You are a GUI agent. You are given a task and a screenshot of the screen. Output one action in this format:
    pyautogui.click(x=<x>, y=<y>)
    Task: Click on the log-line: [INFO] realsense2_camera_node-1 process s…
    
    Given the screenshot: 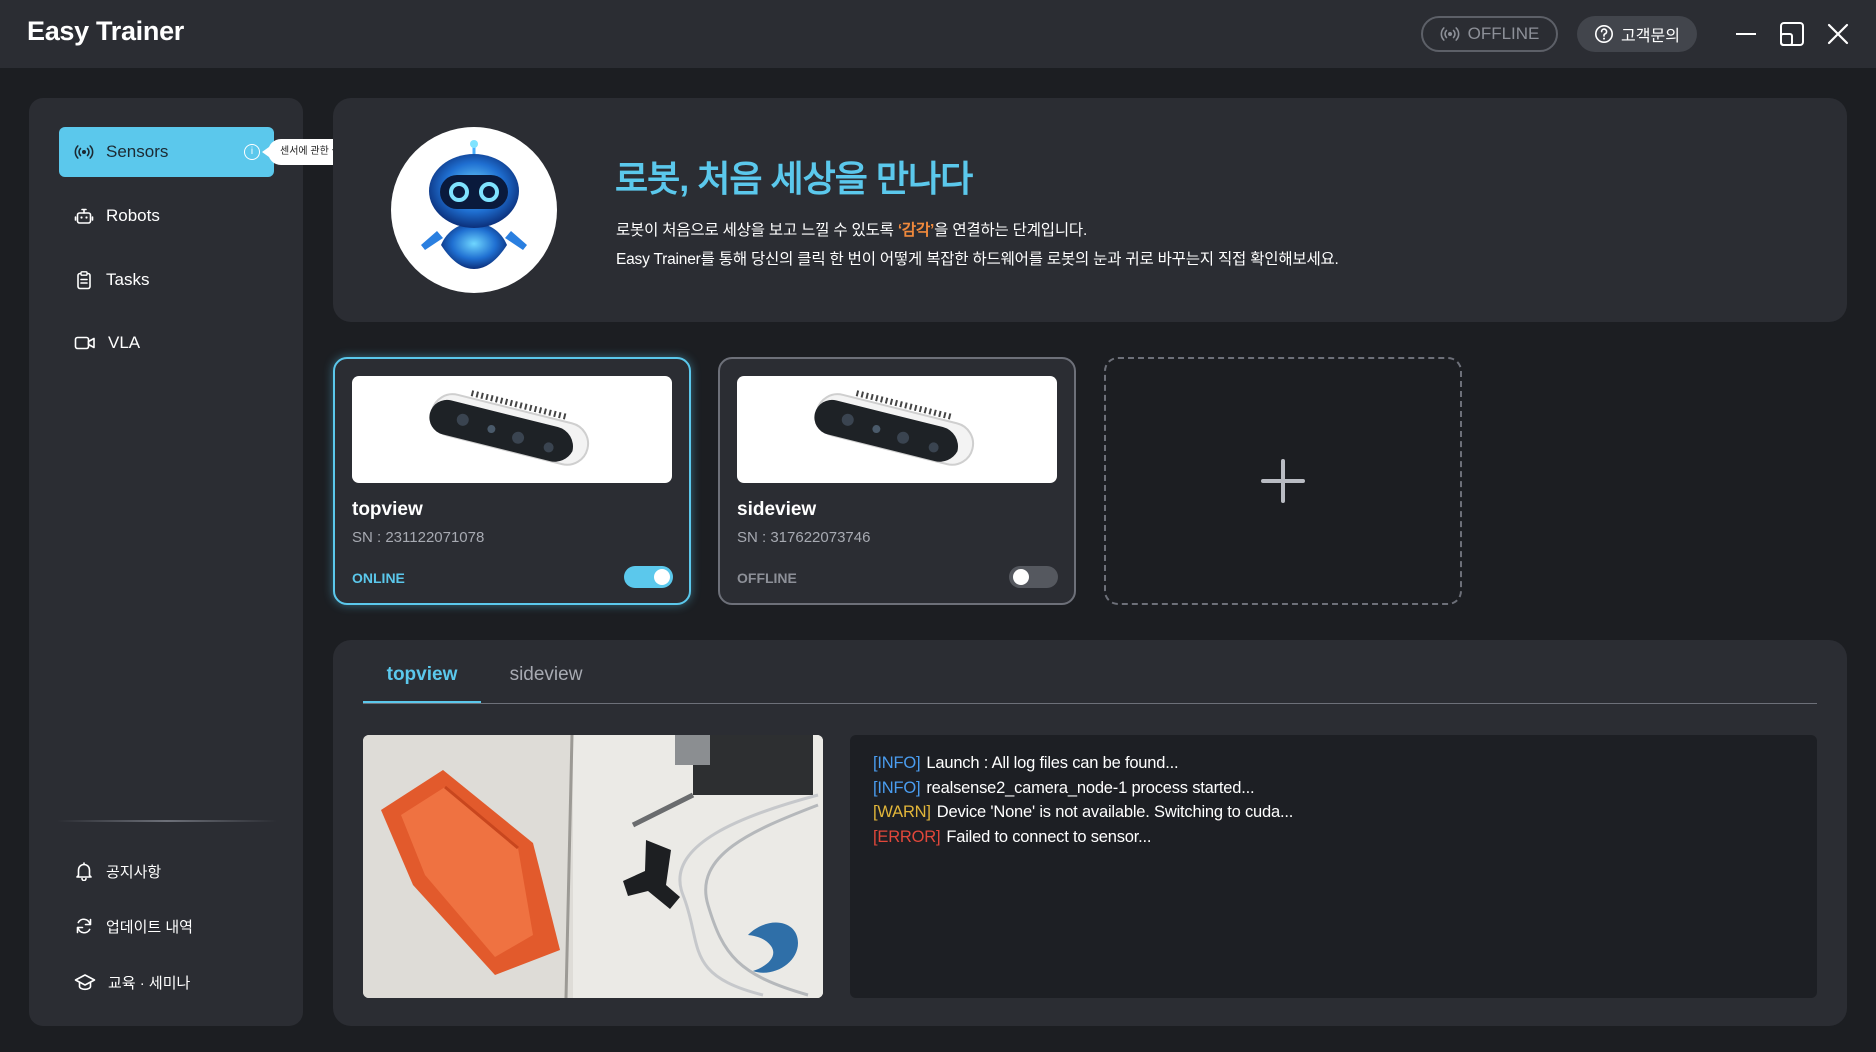 What is the action you would take?
    pyautogui.click(x=1333, y=788)
    